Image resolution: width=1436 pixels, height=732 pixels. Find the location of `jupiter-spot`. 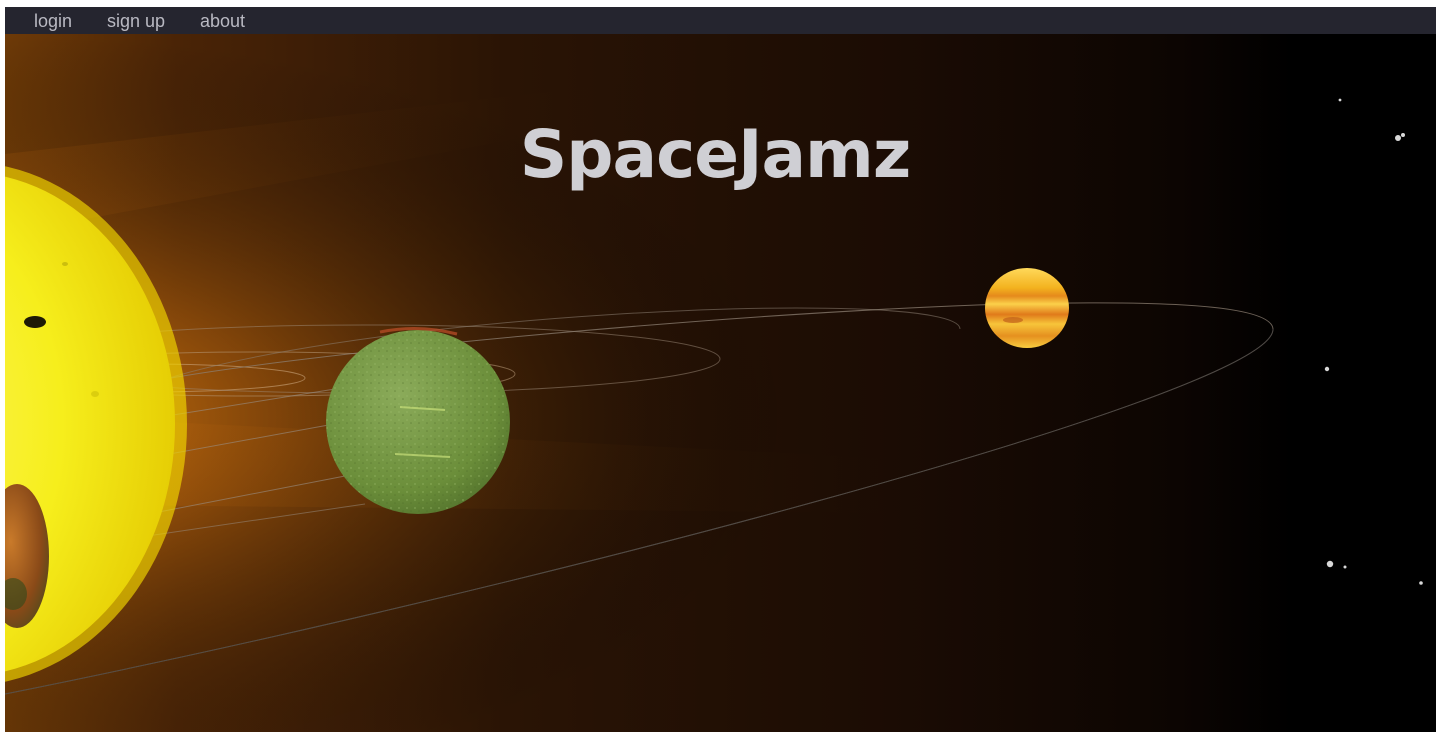

jupiter-spot is located at coordinates (1013, 320).